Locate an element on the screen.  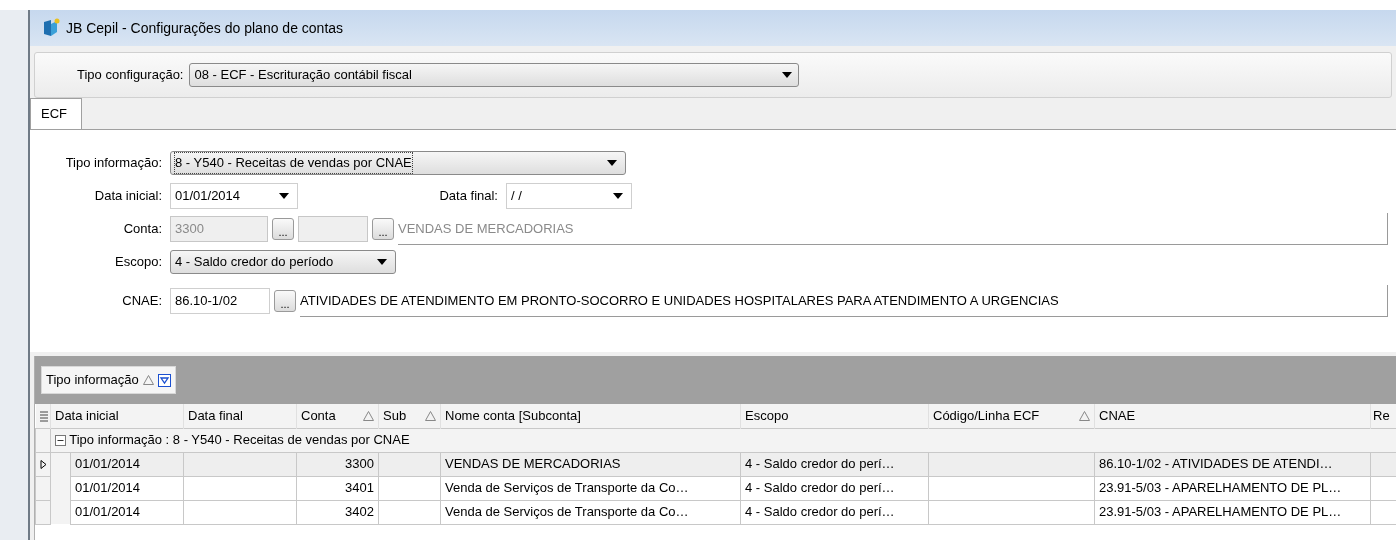
cnae-field: 86.10-1/02 is located at coordinates (220, 301).